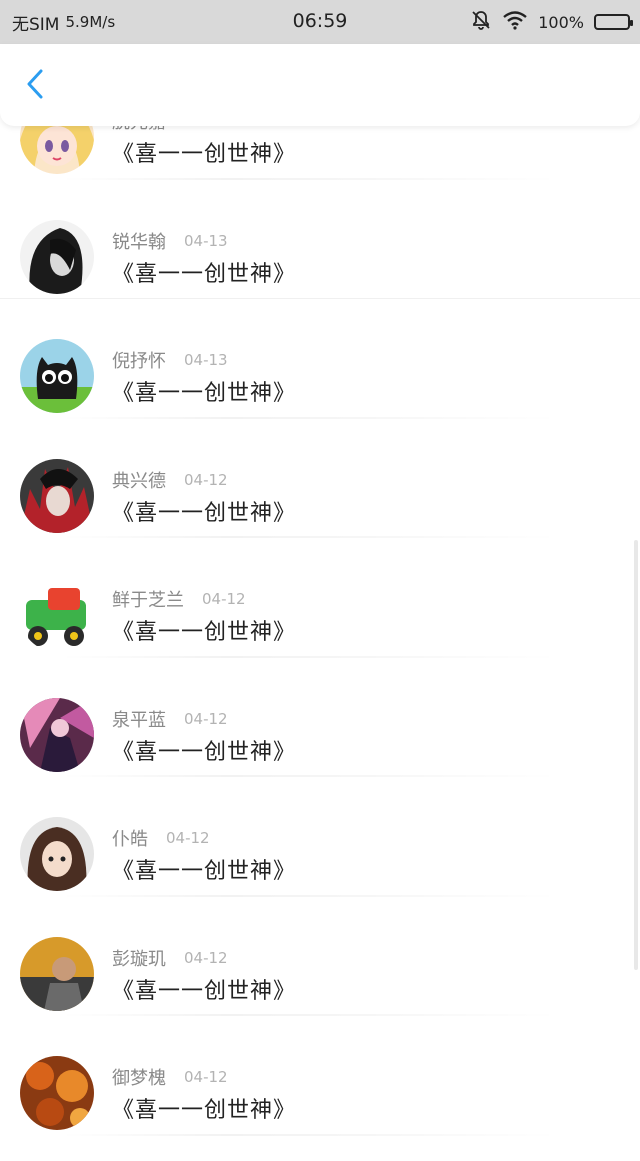 This screenshot has height=1161, width=640. What do you see at coordinates (320, 598) in the screenshot?
I see `list-item: 鲜于芝兰 04-12 《喜一一创世神》` at bounding box center [320, 598].